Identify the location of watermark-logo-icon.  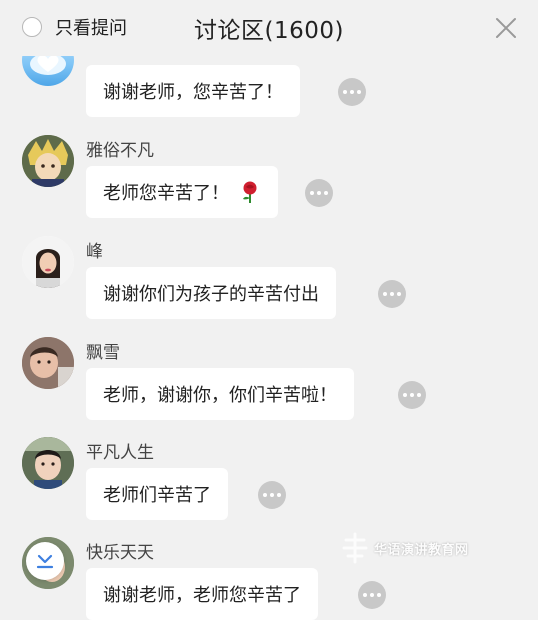
(355, 548).